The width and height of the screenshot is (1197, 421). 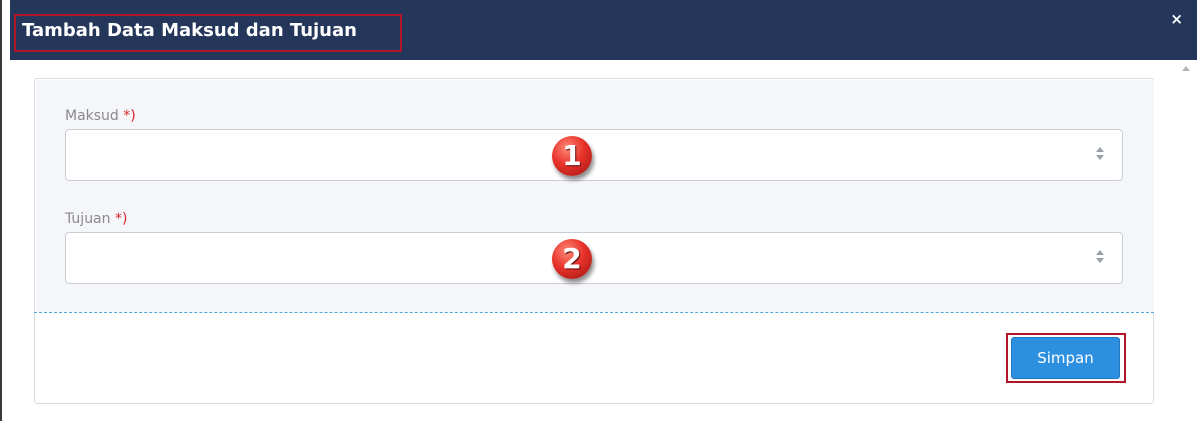 What do you see at coordinates (189, 30) in the screenshot?
I see `dialog-title: Tambah Data Maksud dan Tujuan` at bounding box center [189, 30].